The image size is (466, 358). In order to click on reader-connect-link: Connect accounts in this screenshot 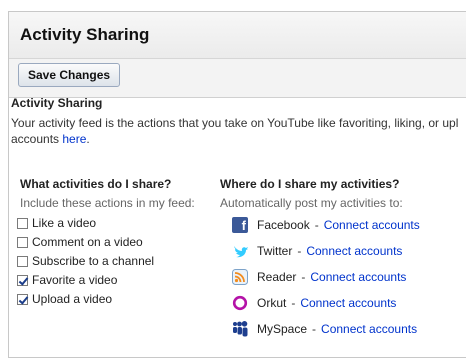, I will do `click(358, 277)`.